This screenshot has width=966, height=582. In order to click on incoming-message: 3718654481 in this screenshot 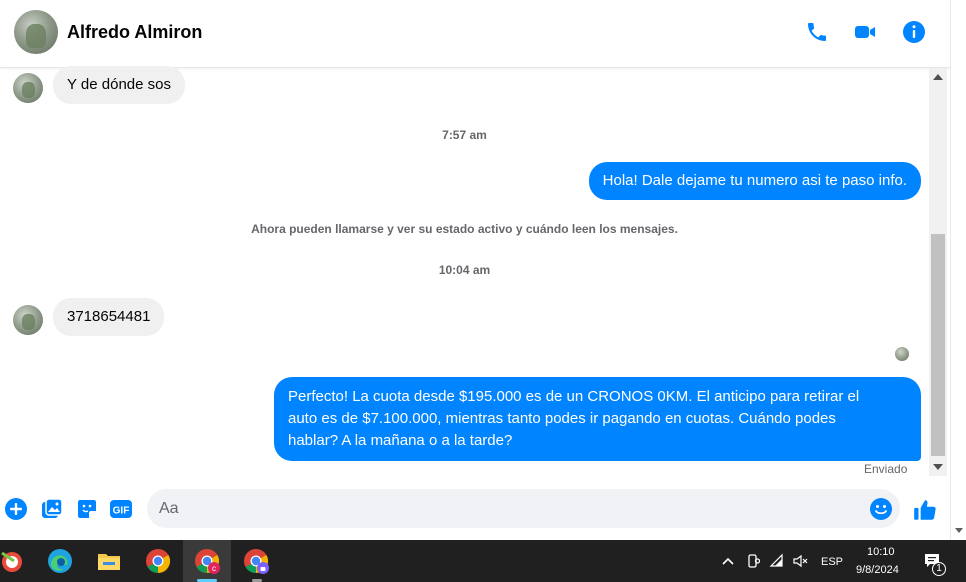, I will do `click(109, 317)`.